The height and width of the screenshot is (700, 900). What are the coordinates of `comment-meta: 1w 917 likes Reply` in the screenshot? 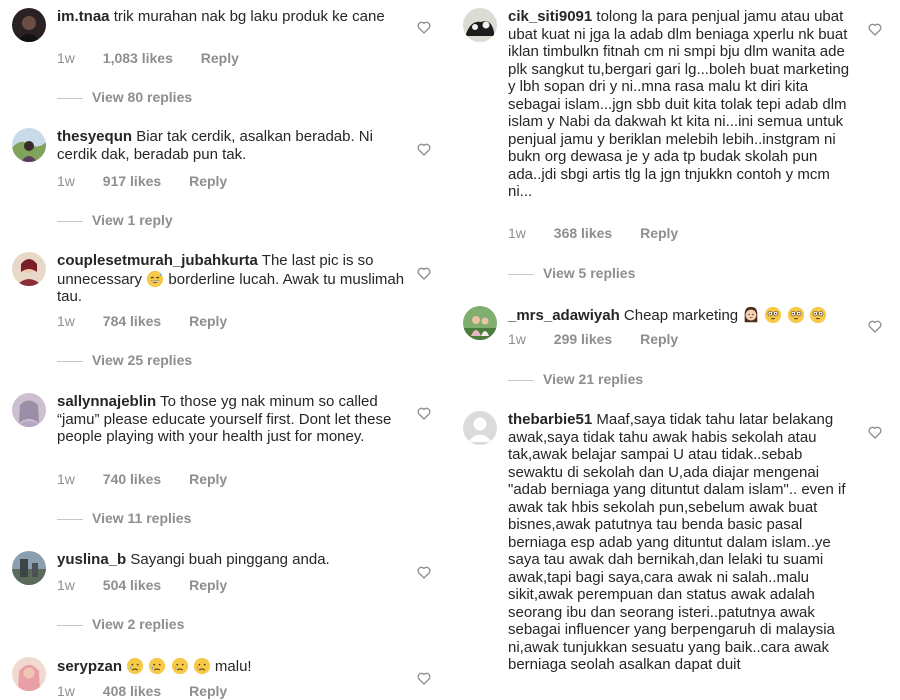 It's located at (154, 181).